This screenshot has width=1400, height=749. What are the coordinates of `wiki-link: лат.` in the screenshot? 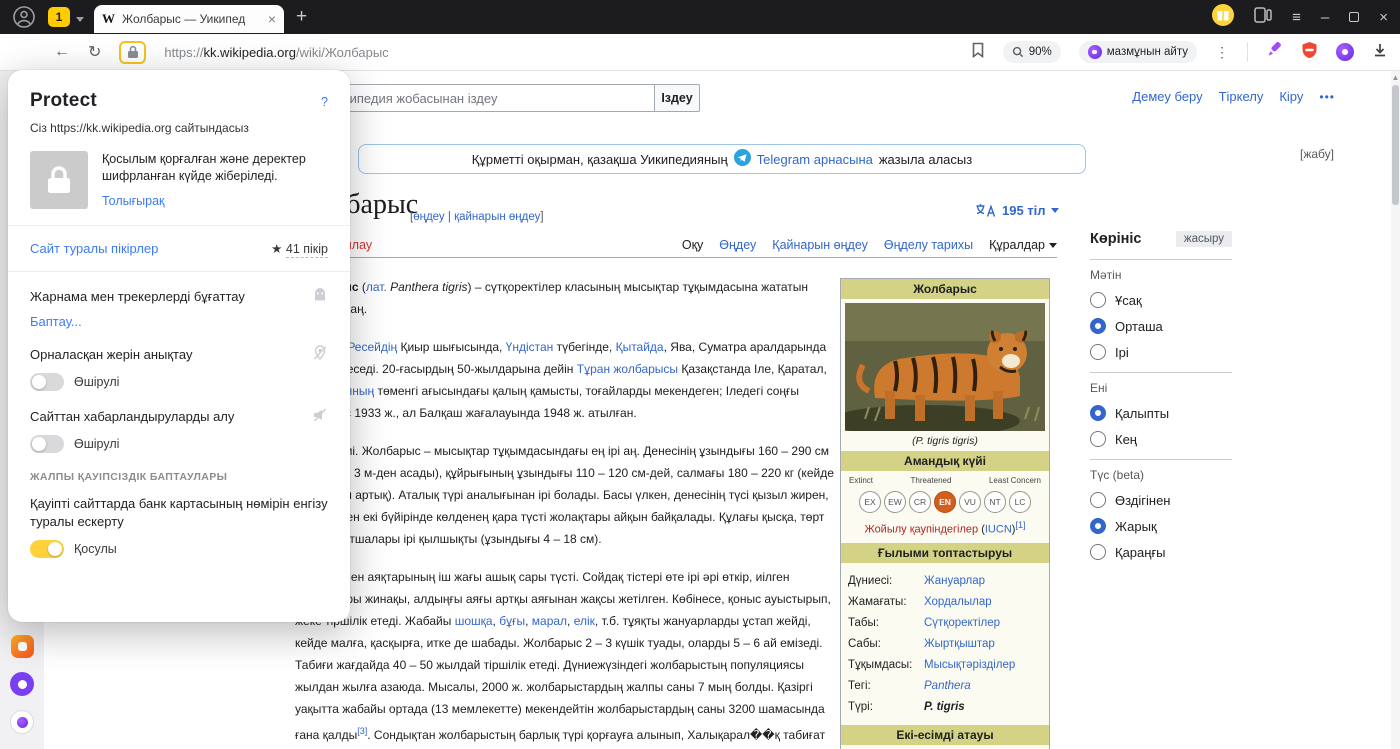 It's located at (376, 287).